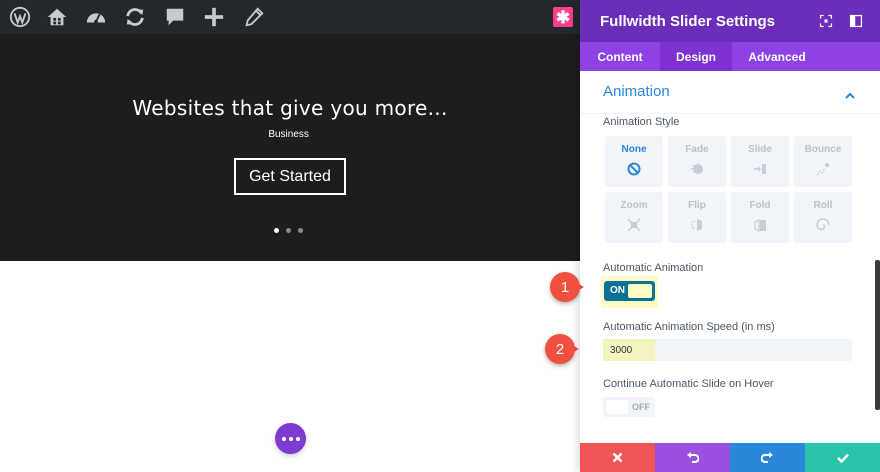 The image size is (880, 472). I want to click on option-label: Zoom, so click(634, 205).